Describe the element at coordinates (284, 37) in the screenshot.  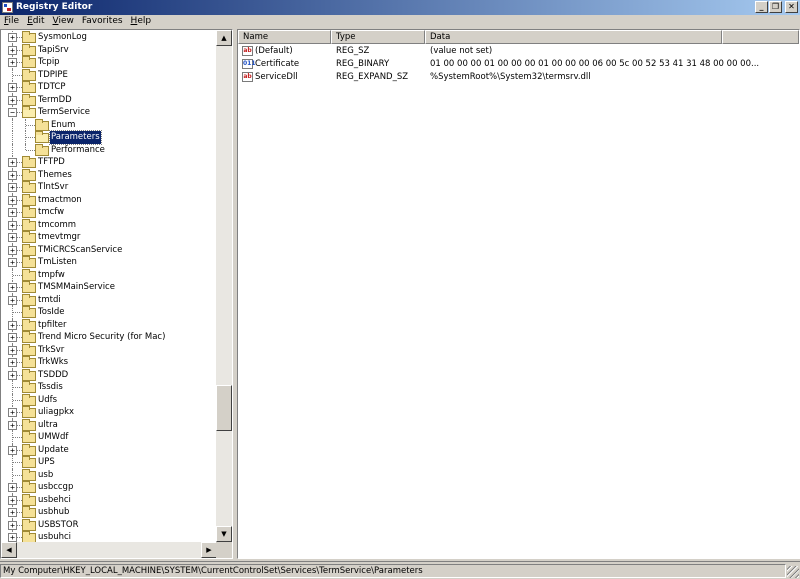
I see `column-header-name: Name` at that location.